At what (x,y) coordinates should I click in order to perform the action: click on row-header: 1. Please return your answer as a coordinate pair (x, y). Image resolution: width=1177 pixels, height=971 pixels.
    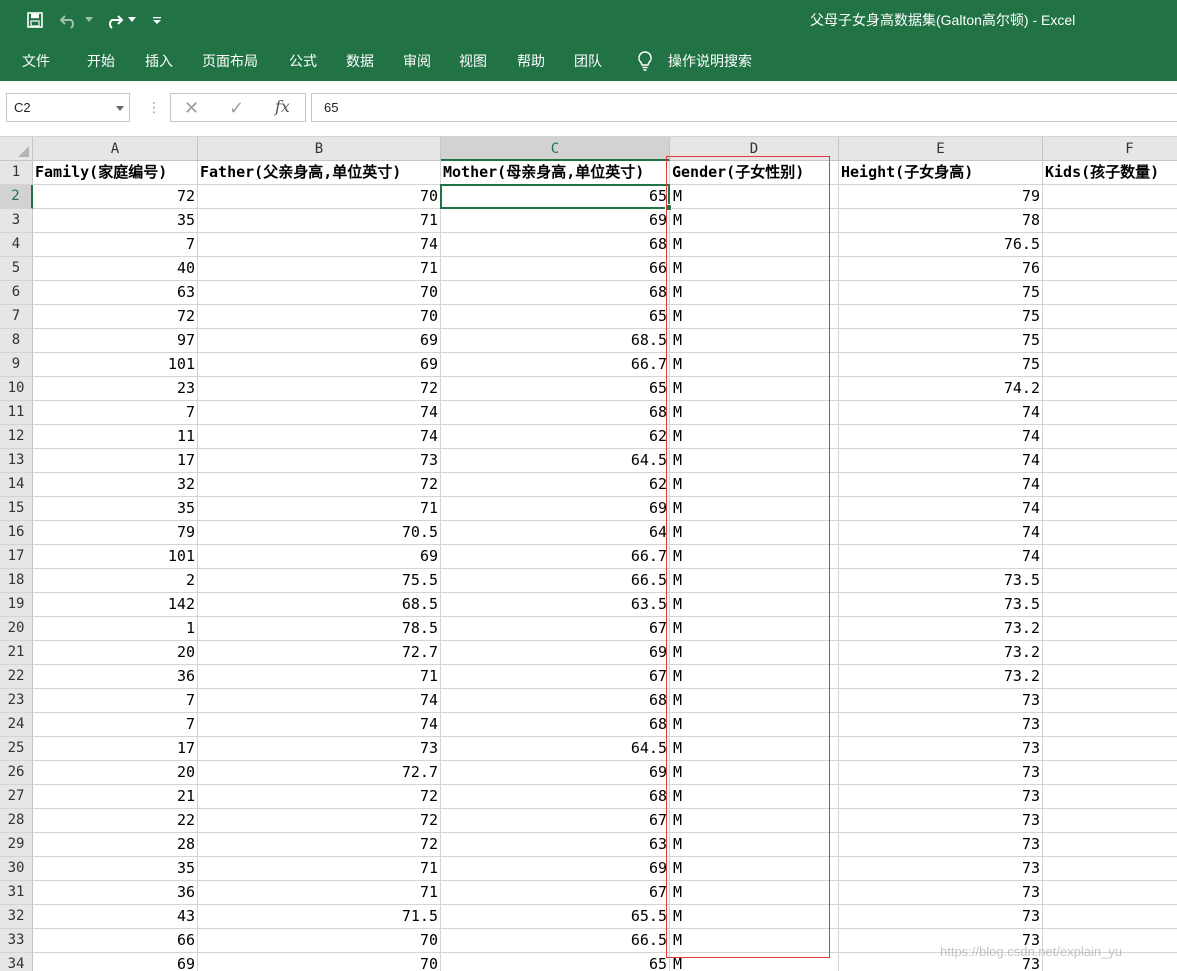
    Looking at the image, I should click on (16, 173).